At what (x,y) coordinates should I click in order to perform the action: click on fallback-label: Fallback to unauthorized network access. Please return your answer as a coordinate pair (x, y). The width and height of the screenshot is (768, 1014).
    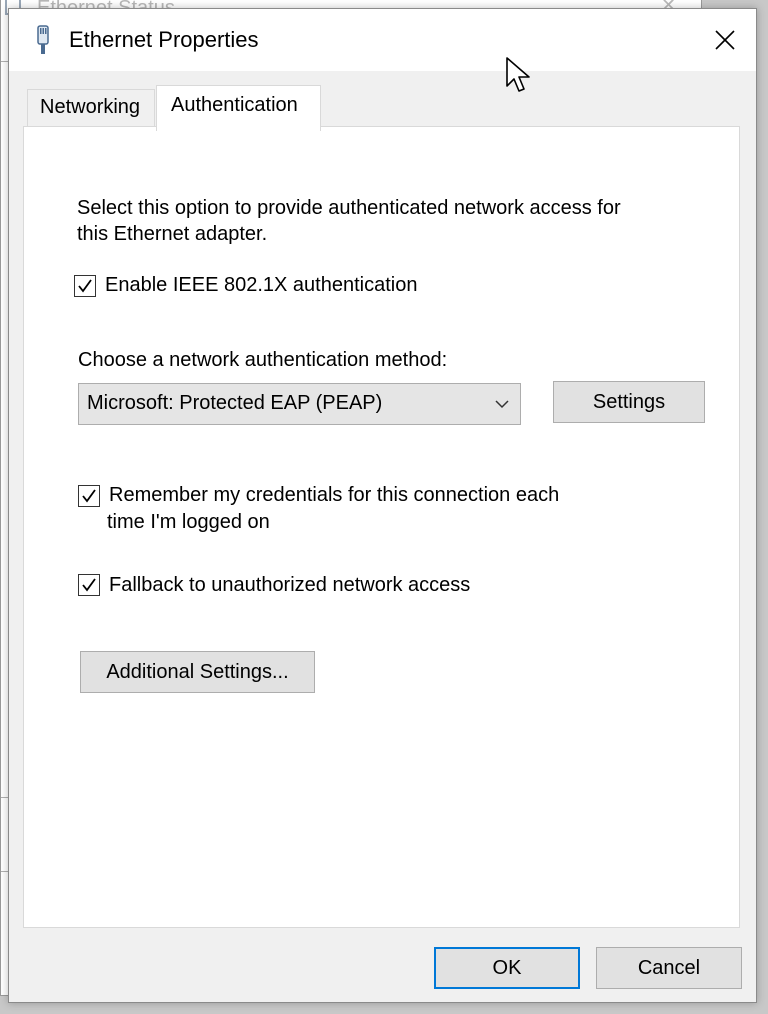
    Looking at the image, I should click on (289, 585).